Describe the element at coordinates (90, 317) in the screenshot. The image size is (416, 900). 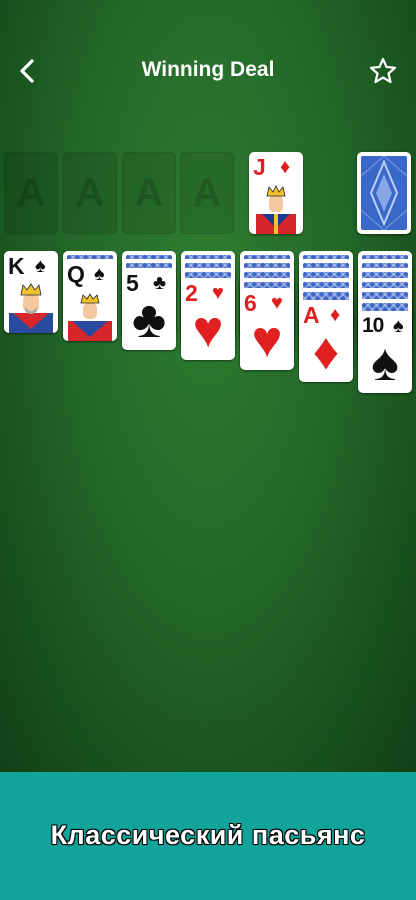
I see `queen-face-icon` at that location.